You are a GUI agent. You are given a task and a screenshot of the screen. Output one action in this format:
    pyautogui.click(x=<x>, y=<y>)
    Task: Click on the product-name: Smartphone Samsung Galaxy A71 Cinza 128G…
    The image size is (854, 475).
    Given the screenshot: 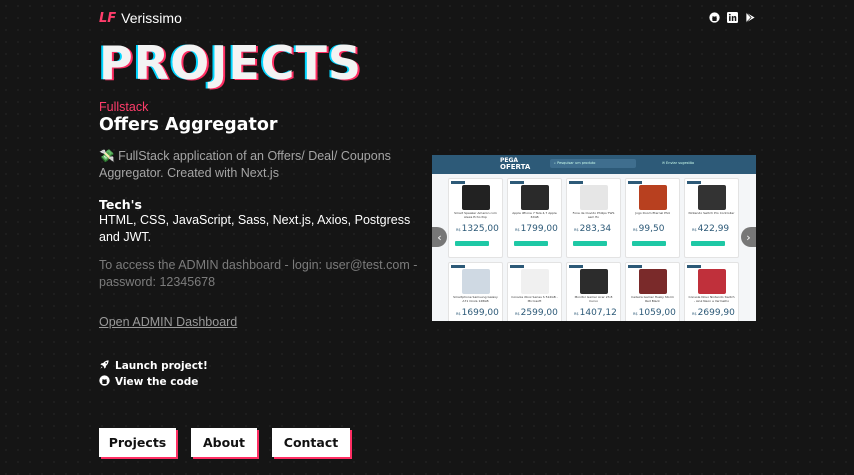 What is the action you would take?
    pyautogui.click(x=475, y=299)
    